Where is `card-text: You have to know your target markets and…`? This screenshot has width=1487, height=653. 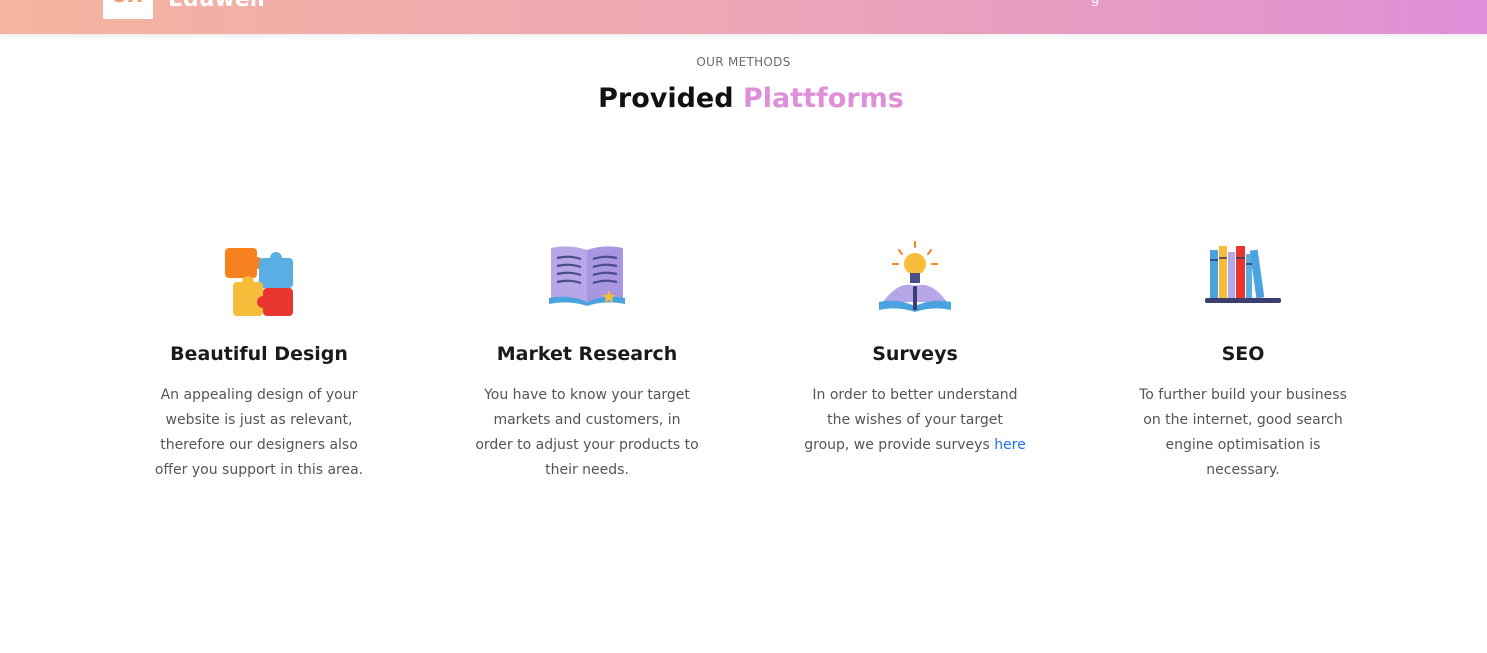 card-text: You have to know your target markets and… is located at coordinates (587, 432).